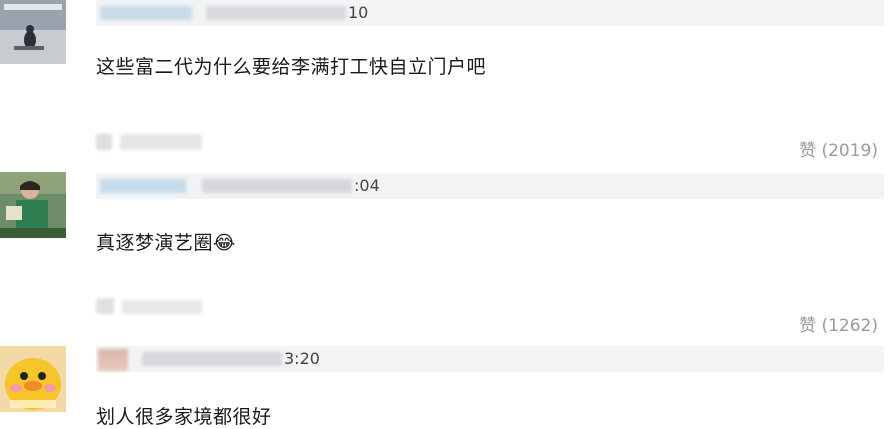  Describe the element at coordinates (302, 358) in the screenshot. I see `timestamp-suffix: 3:20` at that location.